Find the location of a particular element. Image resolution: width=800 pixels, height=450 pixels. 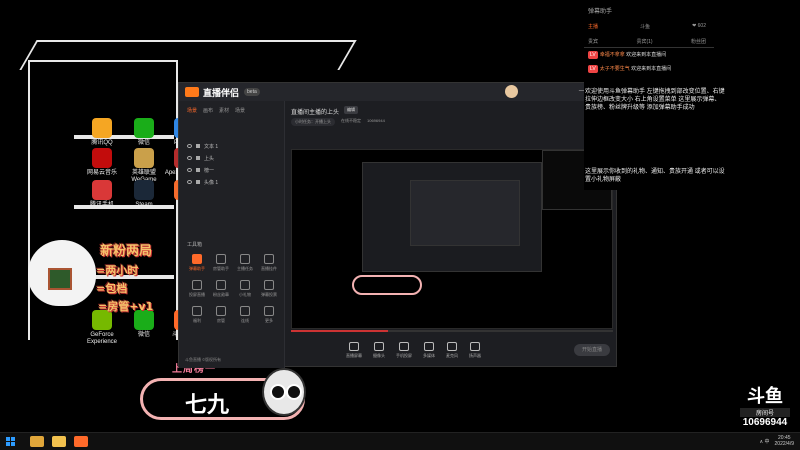

chat-message: LV 幸福不拿拿 欢迎来到本直播间 is located at coordinates (649, 55).